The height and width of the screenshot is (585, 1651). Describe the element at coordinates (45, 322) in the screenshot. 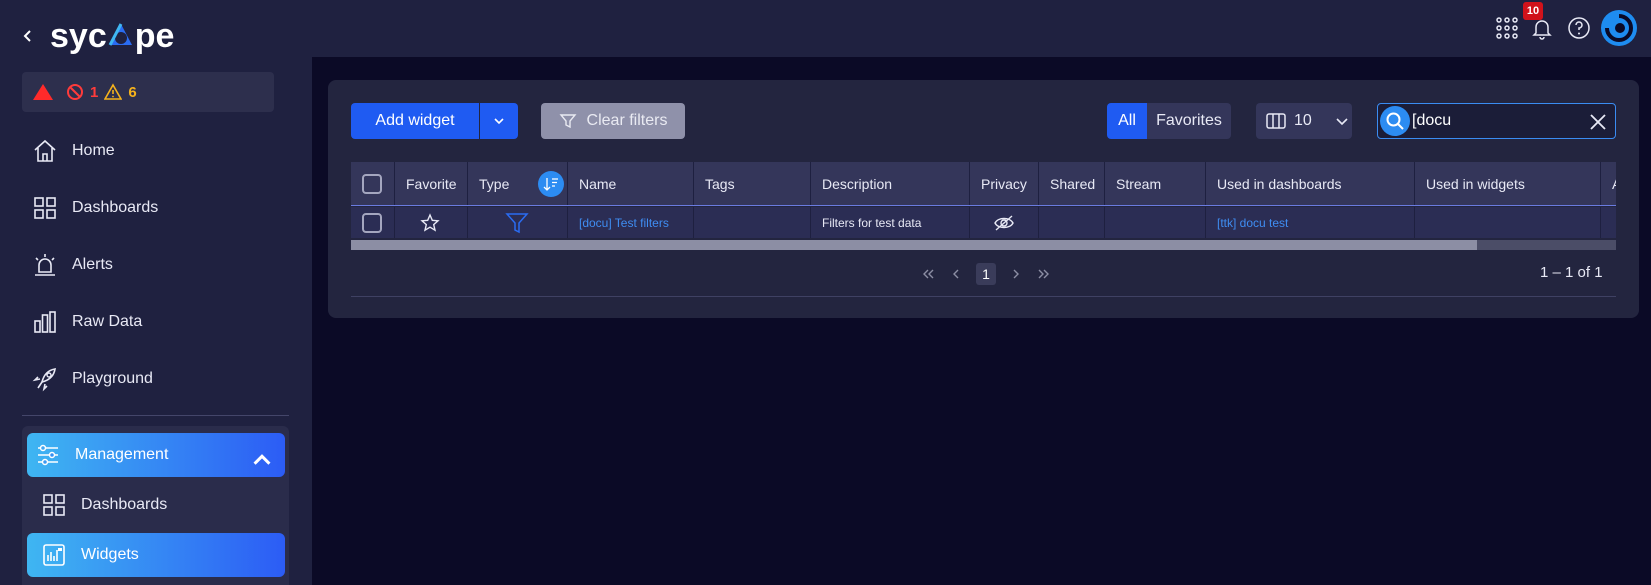

I see `bar-chart-icon` at that location.